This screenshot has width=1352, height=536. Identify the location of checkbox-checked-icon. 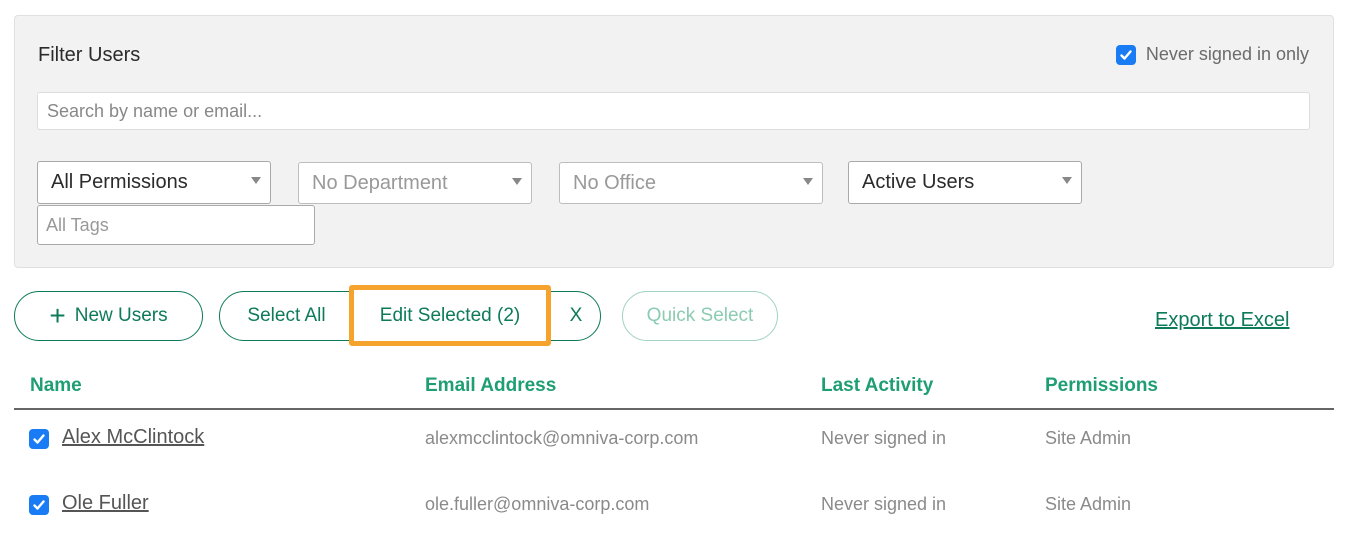
(1125, 54).